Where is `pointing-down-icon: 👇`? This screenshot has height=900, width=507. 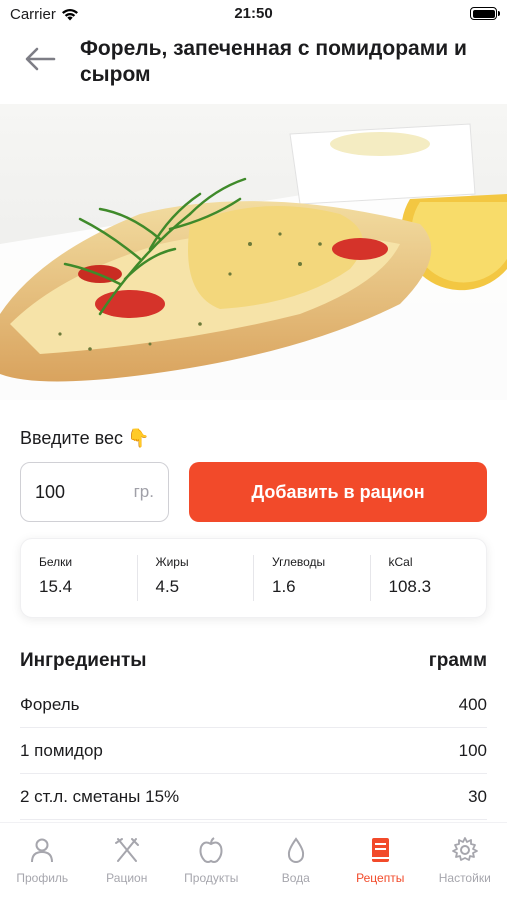
pointing-down-icon: 👇 is located at coordinates (138, 438).